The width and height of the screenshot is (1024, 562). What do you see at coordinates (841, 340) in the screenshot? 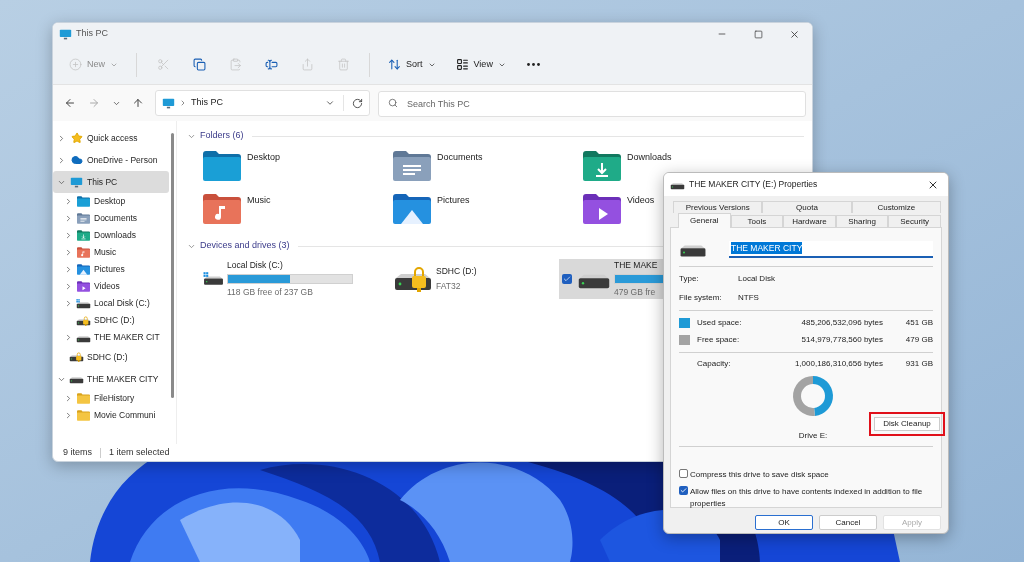
I see `space-bytes: 514,979,778,560 bytes` at bounding box center [841, 340].